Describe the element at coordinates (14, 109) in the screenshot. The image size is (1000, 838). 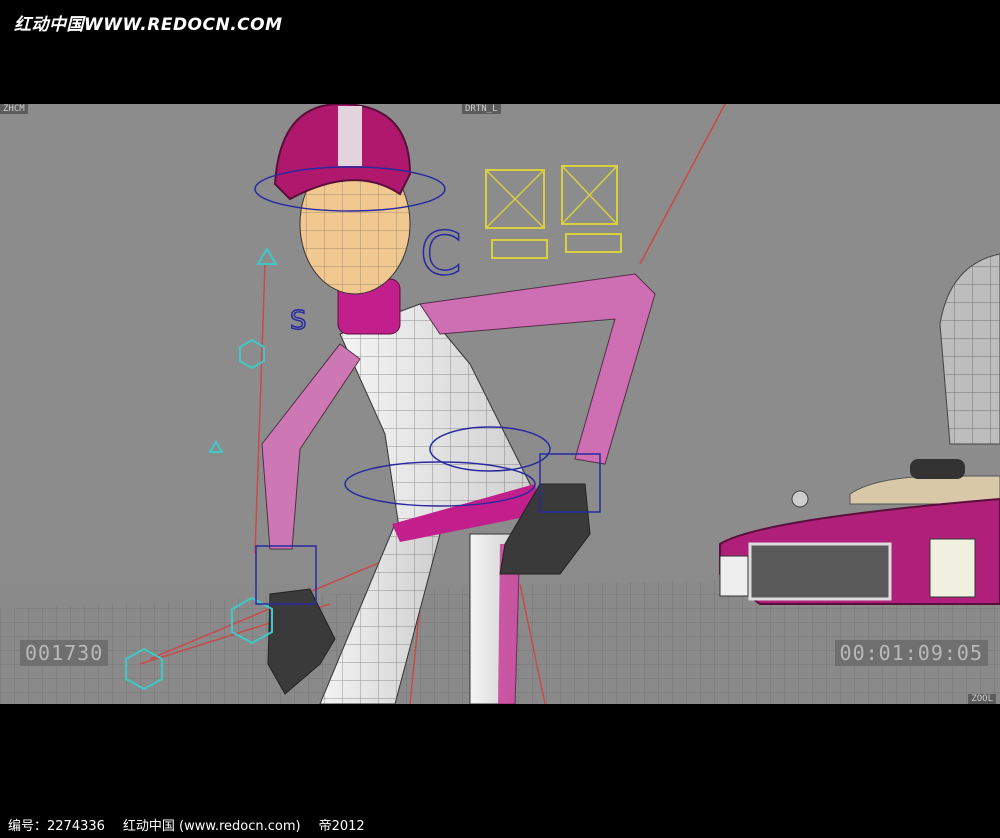
I see `viewport-camera-tag: ZHCM` at that location.